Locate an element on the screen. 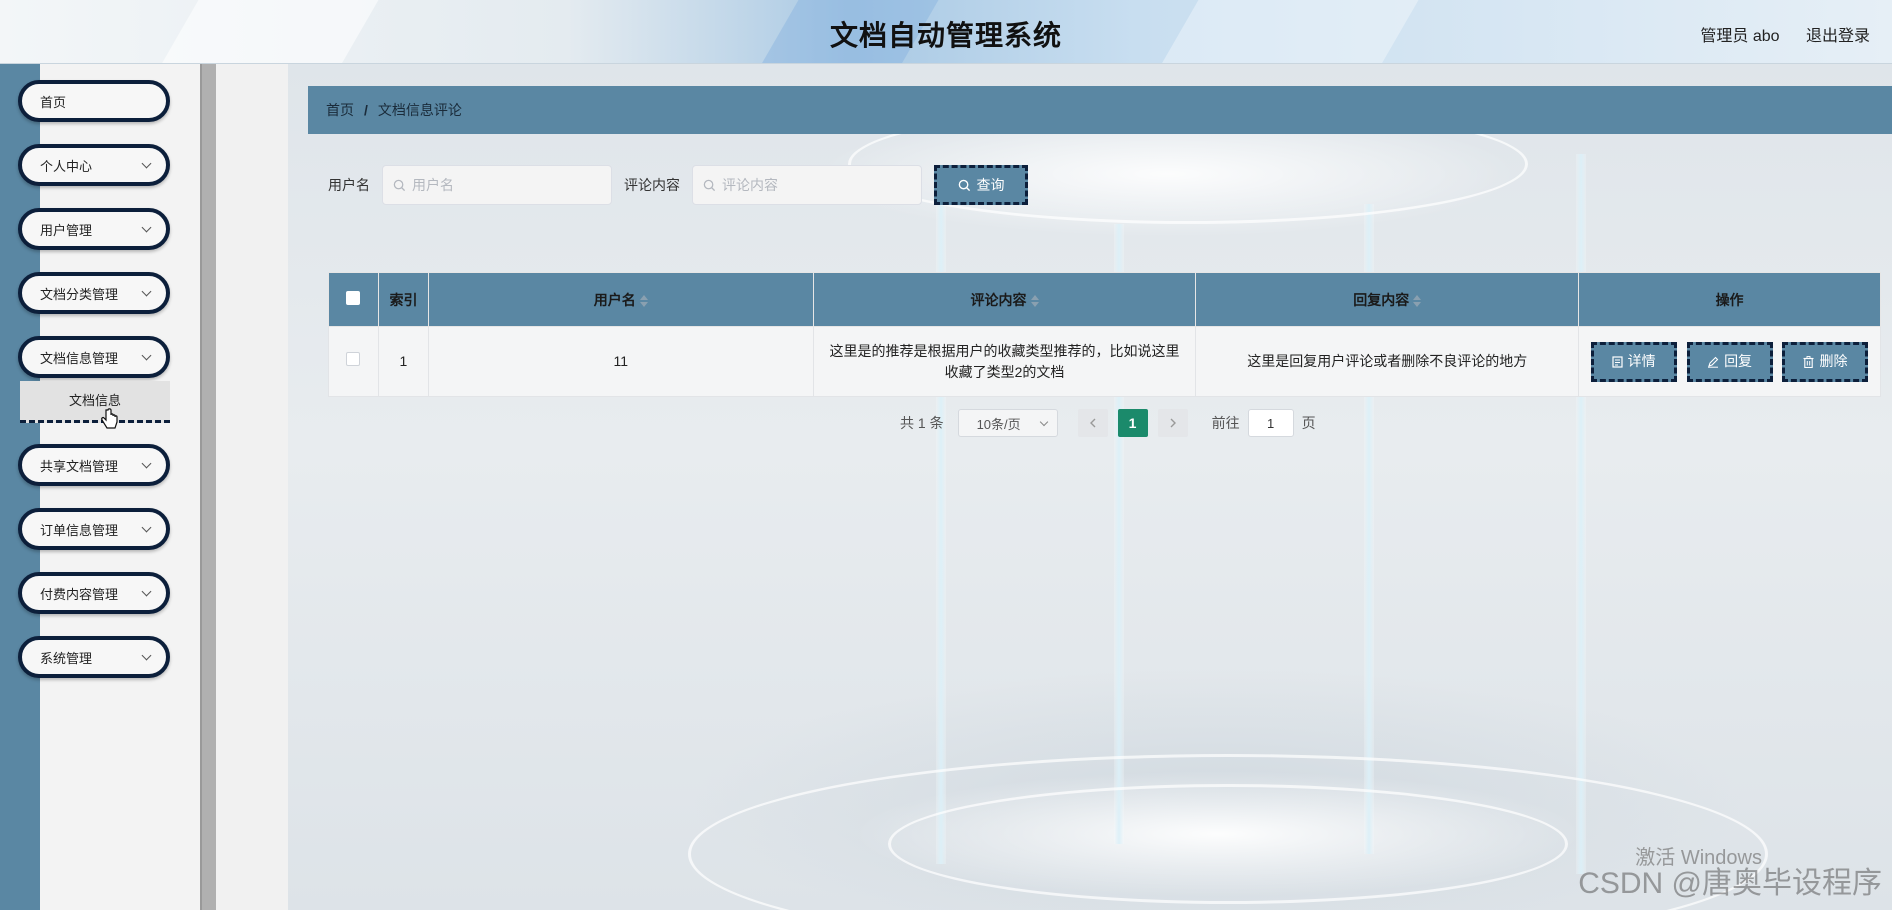 The height and width of the screenshot is (910, 1892). select-all-checkbox is located at coordinates (353, 298).